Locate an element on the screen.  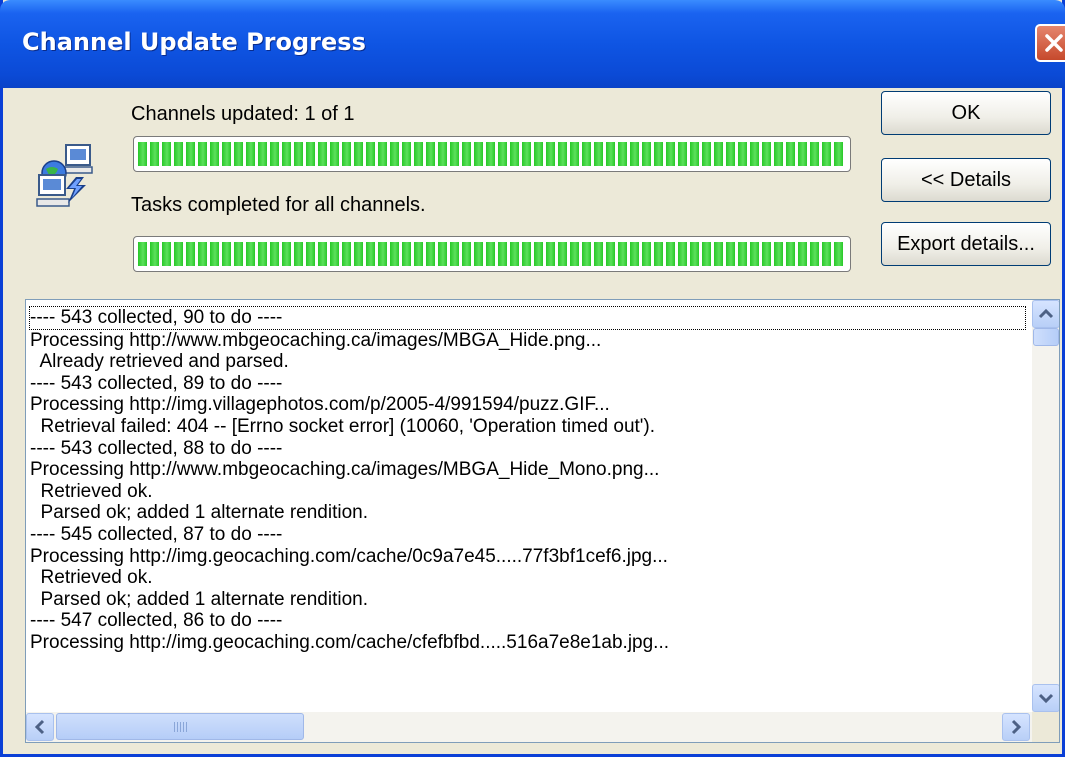
tasks-progress-bar is located at coordinates (492, 254).